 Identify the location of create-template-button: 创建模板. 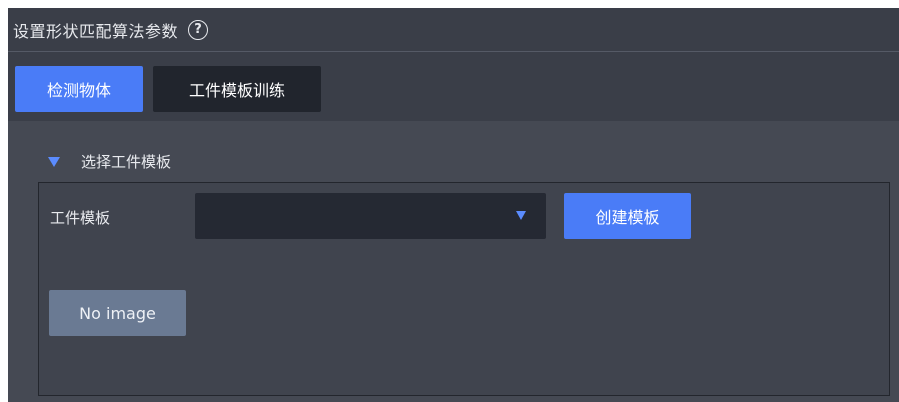
(627, 216).